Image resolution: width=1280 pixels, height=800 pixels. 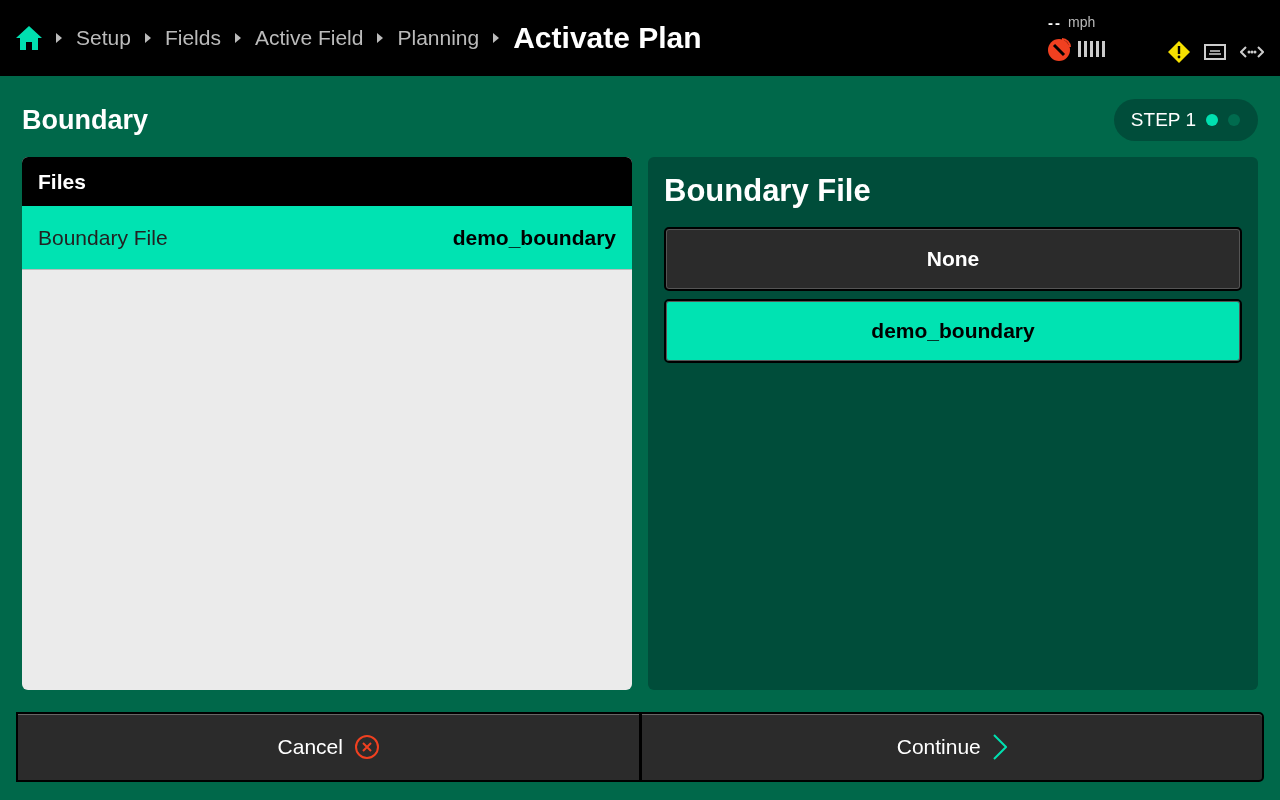 I want to click on option-button: demo_boundary, so click(x=953, y=331).